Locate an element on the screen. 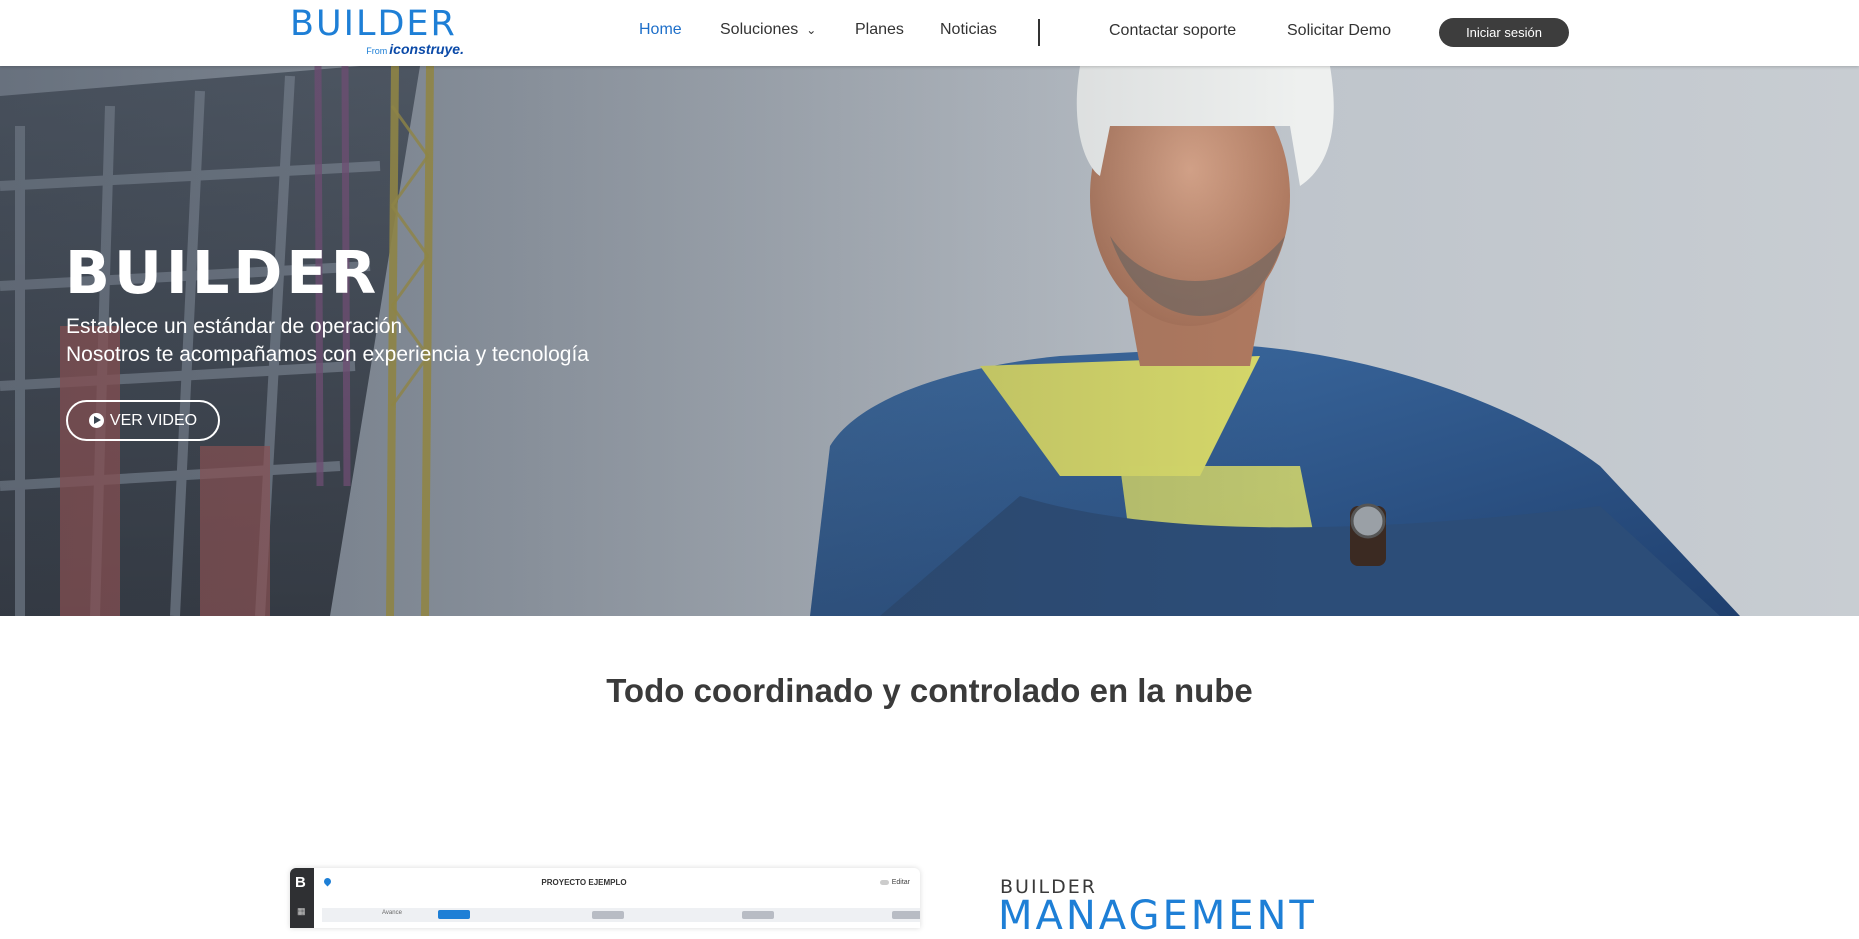  request-demo-link: Solicitar Demo is located at coordinates (1339, 31).